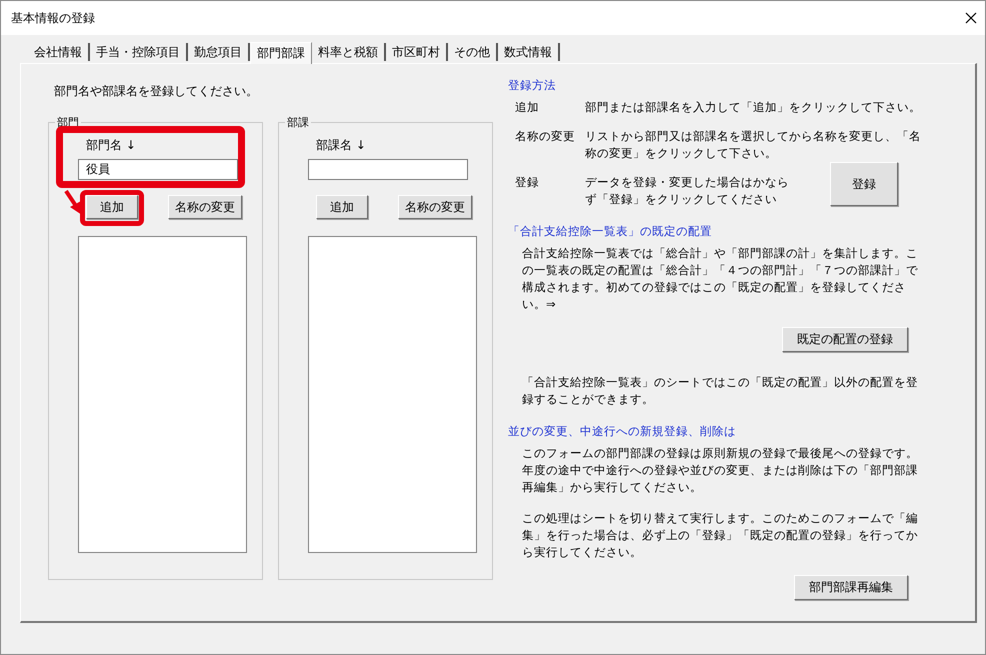 This screenshot has width=986, height=655. What do you see at coordinates (281, 53) in the screenshot?
I see `tab: 部門部課` at bounding box center [281, 53].